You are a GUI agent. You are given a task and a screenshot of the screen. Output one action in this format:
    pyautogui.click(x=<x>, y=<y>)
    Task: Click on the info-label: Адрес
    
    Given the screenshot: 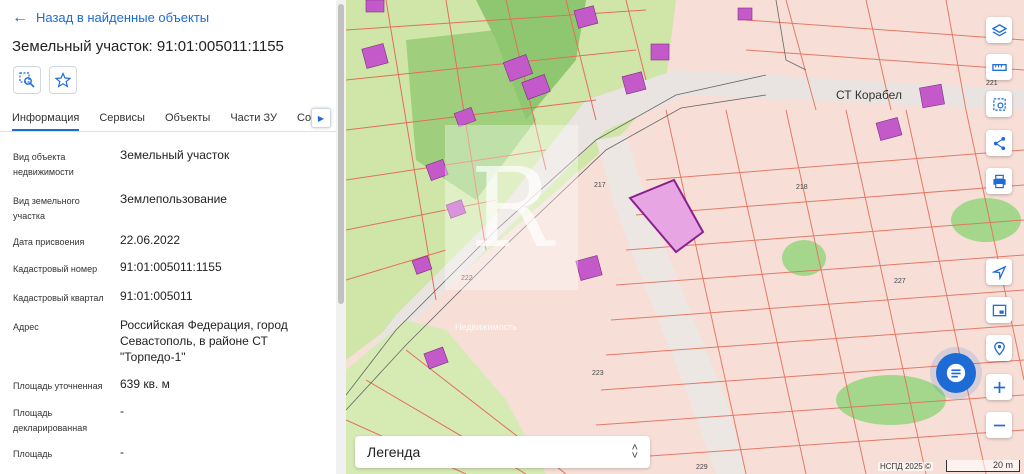 What is the action you would take?
    pyautogui.click(x=26, y=327)
    